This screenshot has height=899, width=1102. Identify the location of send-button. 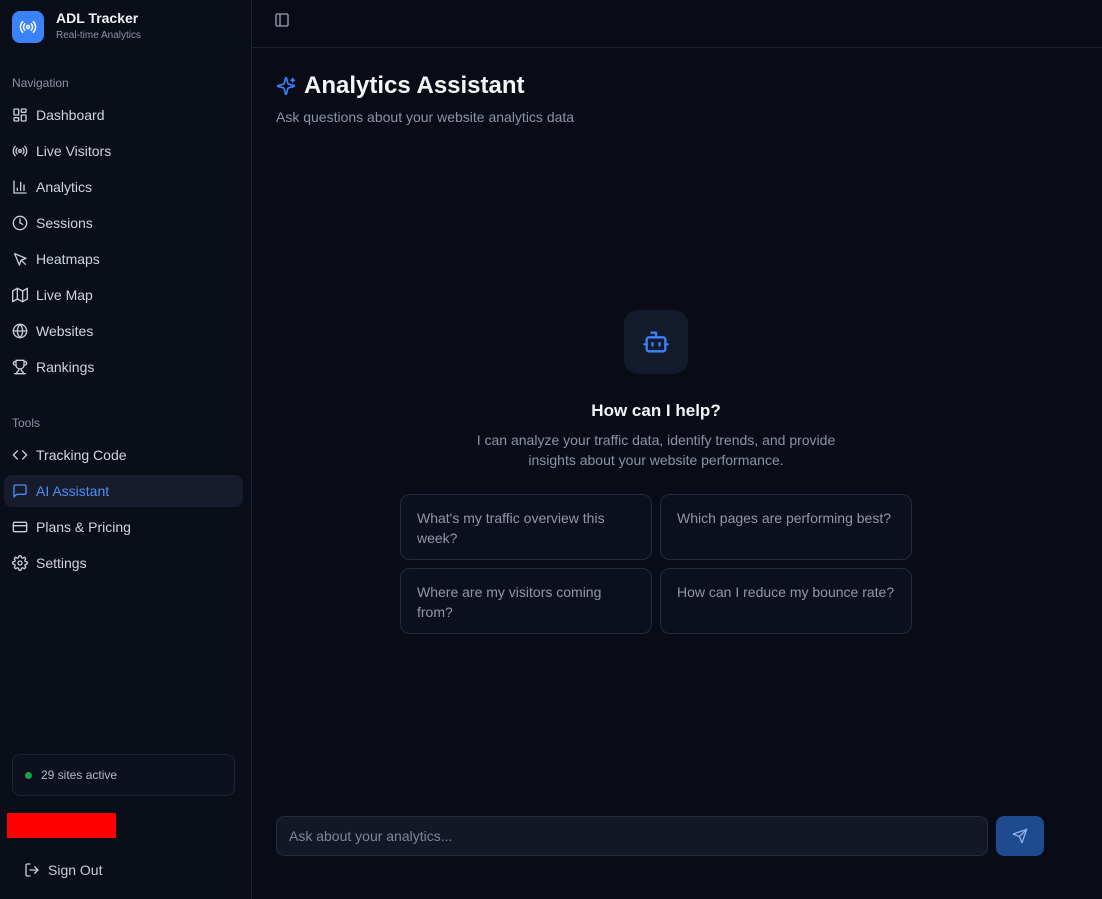
(1020, 836).